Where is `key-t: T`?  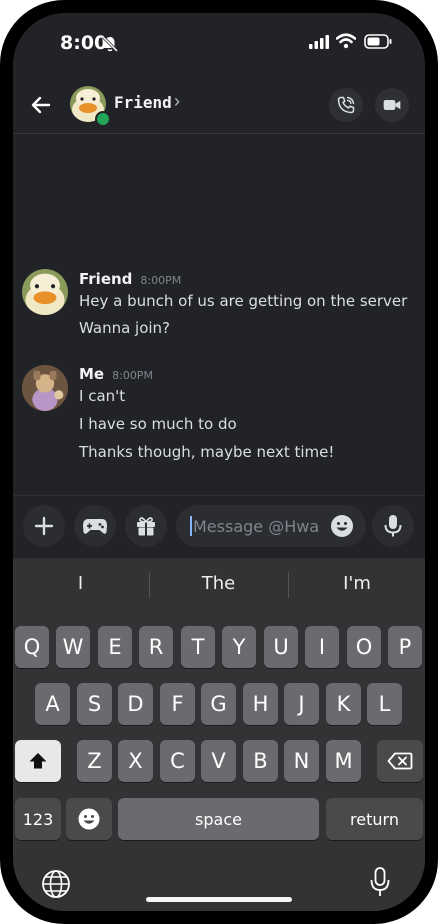
key-t: T is located at coordinates (198, 647).